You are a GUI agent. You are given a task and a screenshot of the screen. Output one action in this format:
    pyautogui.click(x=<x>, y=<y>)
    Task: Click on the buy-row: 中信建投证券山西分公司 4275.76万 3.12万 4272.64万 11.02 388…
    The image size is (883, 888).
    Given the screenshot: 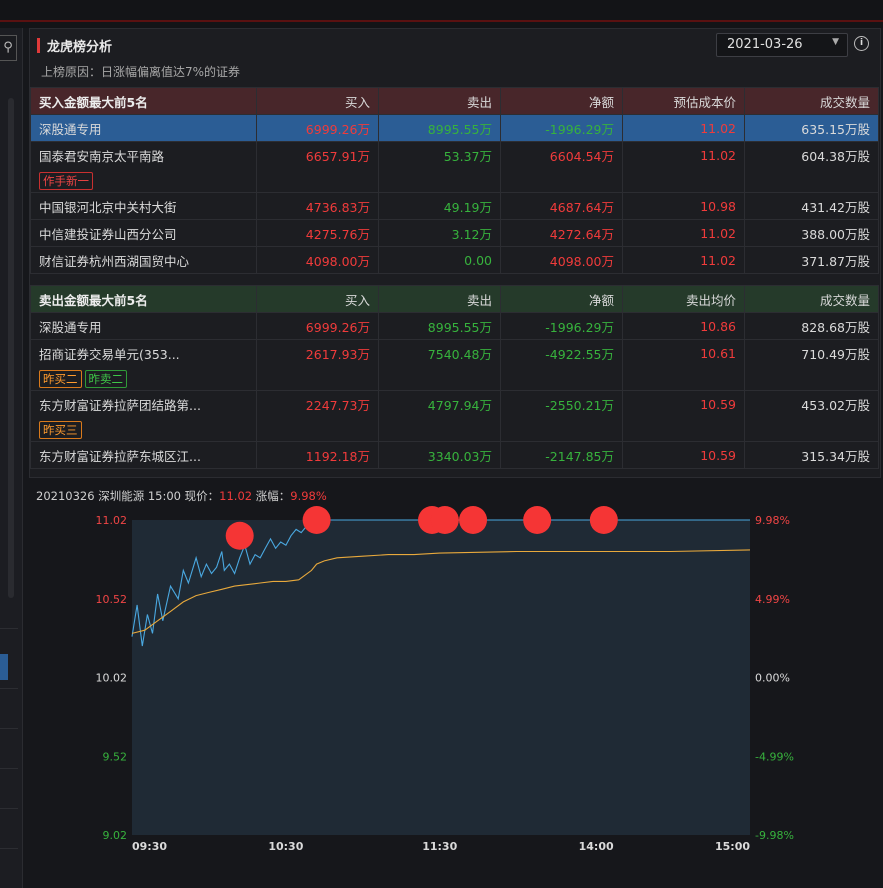 What is the action you would take?
    pyautogui.click(x=454, y=233)
    